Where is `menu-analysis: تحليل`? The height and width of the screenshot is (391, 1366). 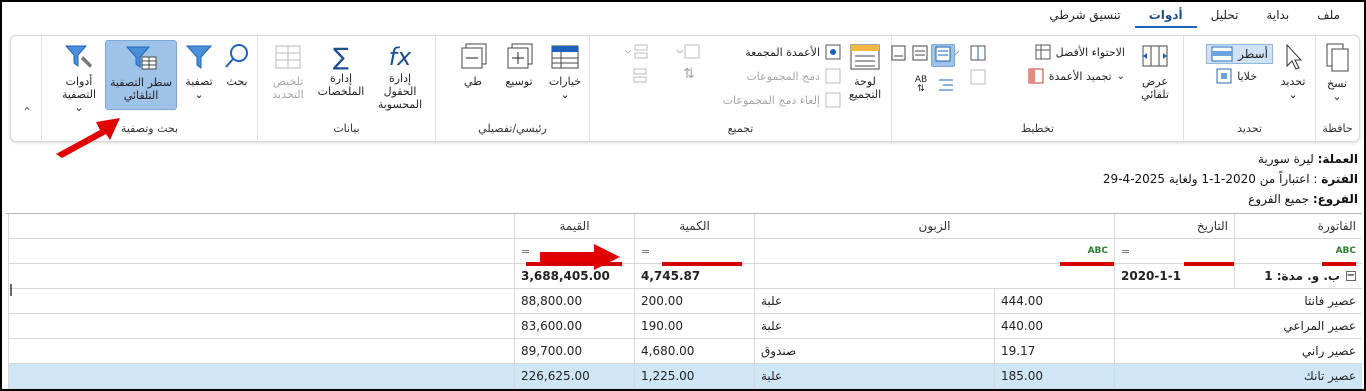 menu-analysis: تحليل is located at coordinates (1225, 17).